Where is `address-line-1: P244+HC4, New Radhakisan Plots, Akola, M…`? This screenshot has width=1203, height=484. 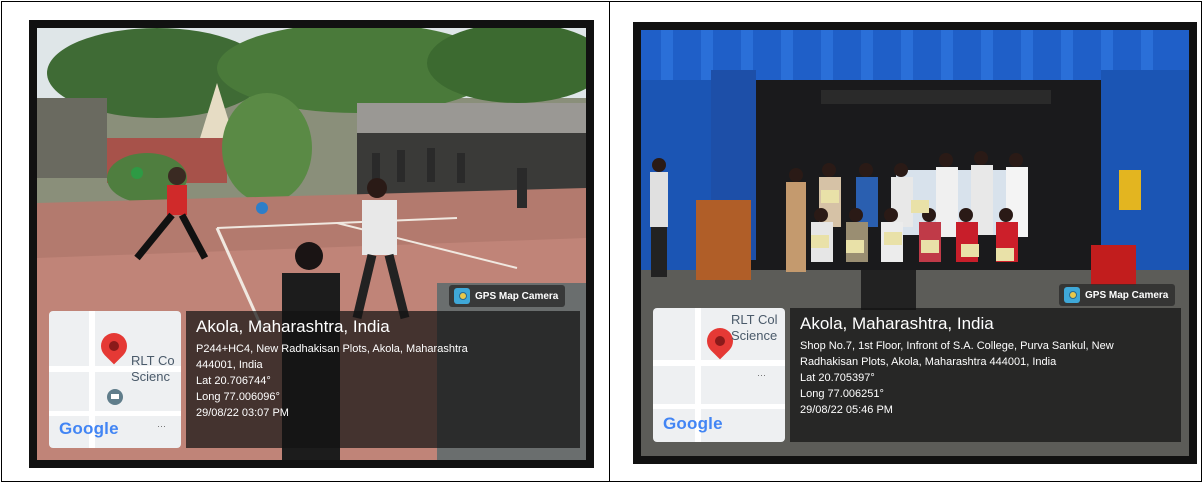
address-line-1: P244+HC4, New Radhakisan Plots, Akola, M… is located at coordinates (332, 349).